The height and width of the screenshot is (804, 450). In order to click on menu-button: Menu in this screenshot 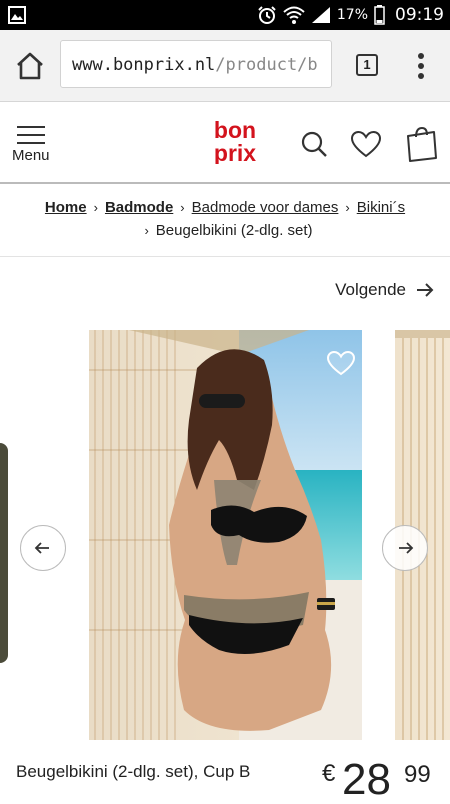, I will do `click(32, 146)`.